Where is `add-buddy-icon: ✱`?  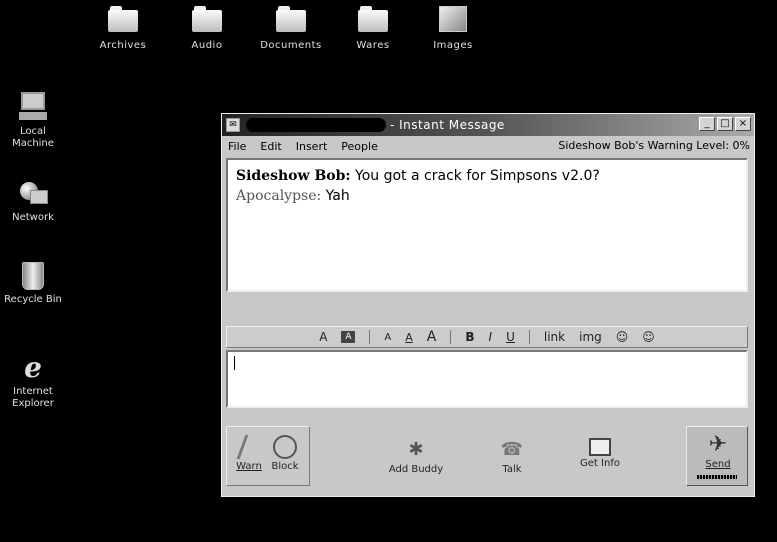
add-buddy-icon: ✱ is located at coordinates (416, 449).